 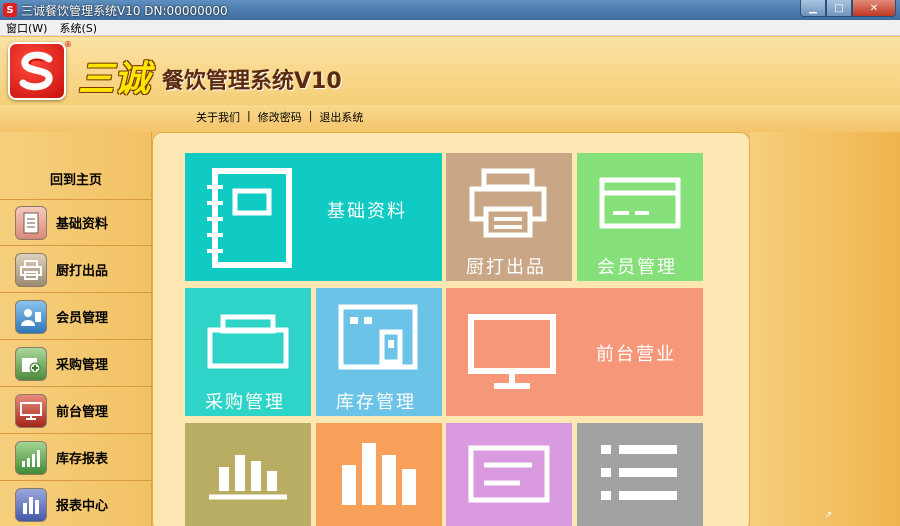 What do you see at coordinates (82, 506) in the screenshot?
I see `sidebar-item-label: 报表中心` at bounding box center [82, 506].